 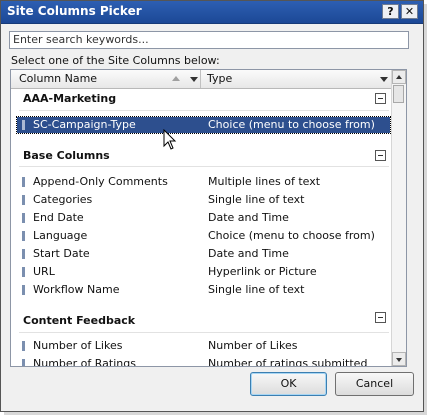 What do you see at coordinates (60, 235) in the screenshot?
I see `row-name: Language` at bounding box center [60, 235].